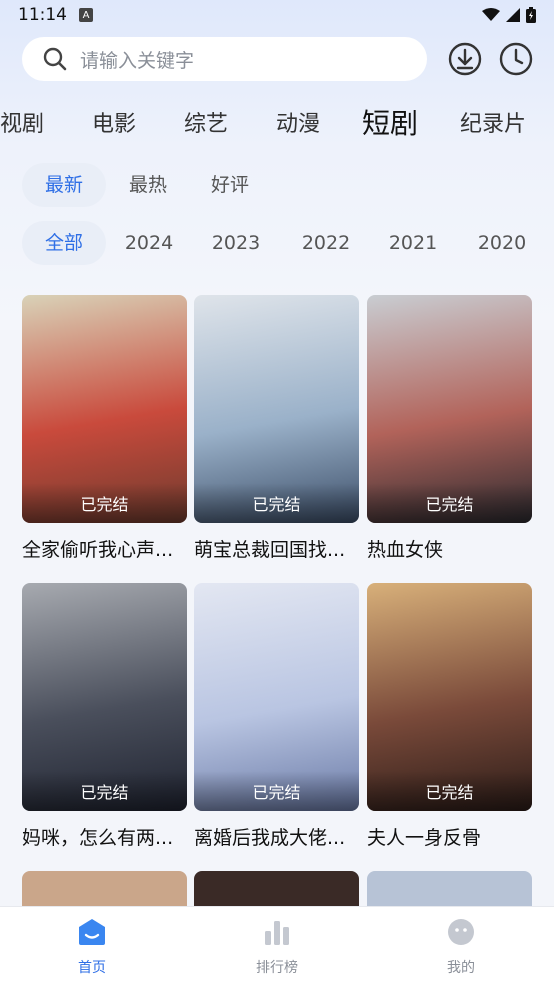 This screenshot has width=554, height=984. What do you see at coordinates (230, 185) in the screenshot?
I see `sort-top-rated: 好评` at bounding box center [230, 185].